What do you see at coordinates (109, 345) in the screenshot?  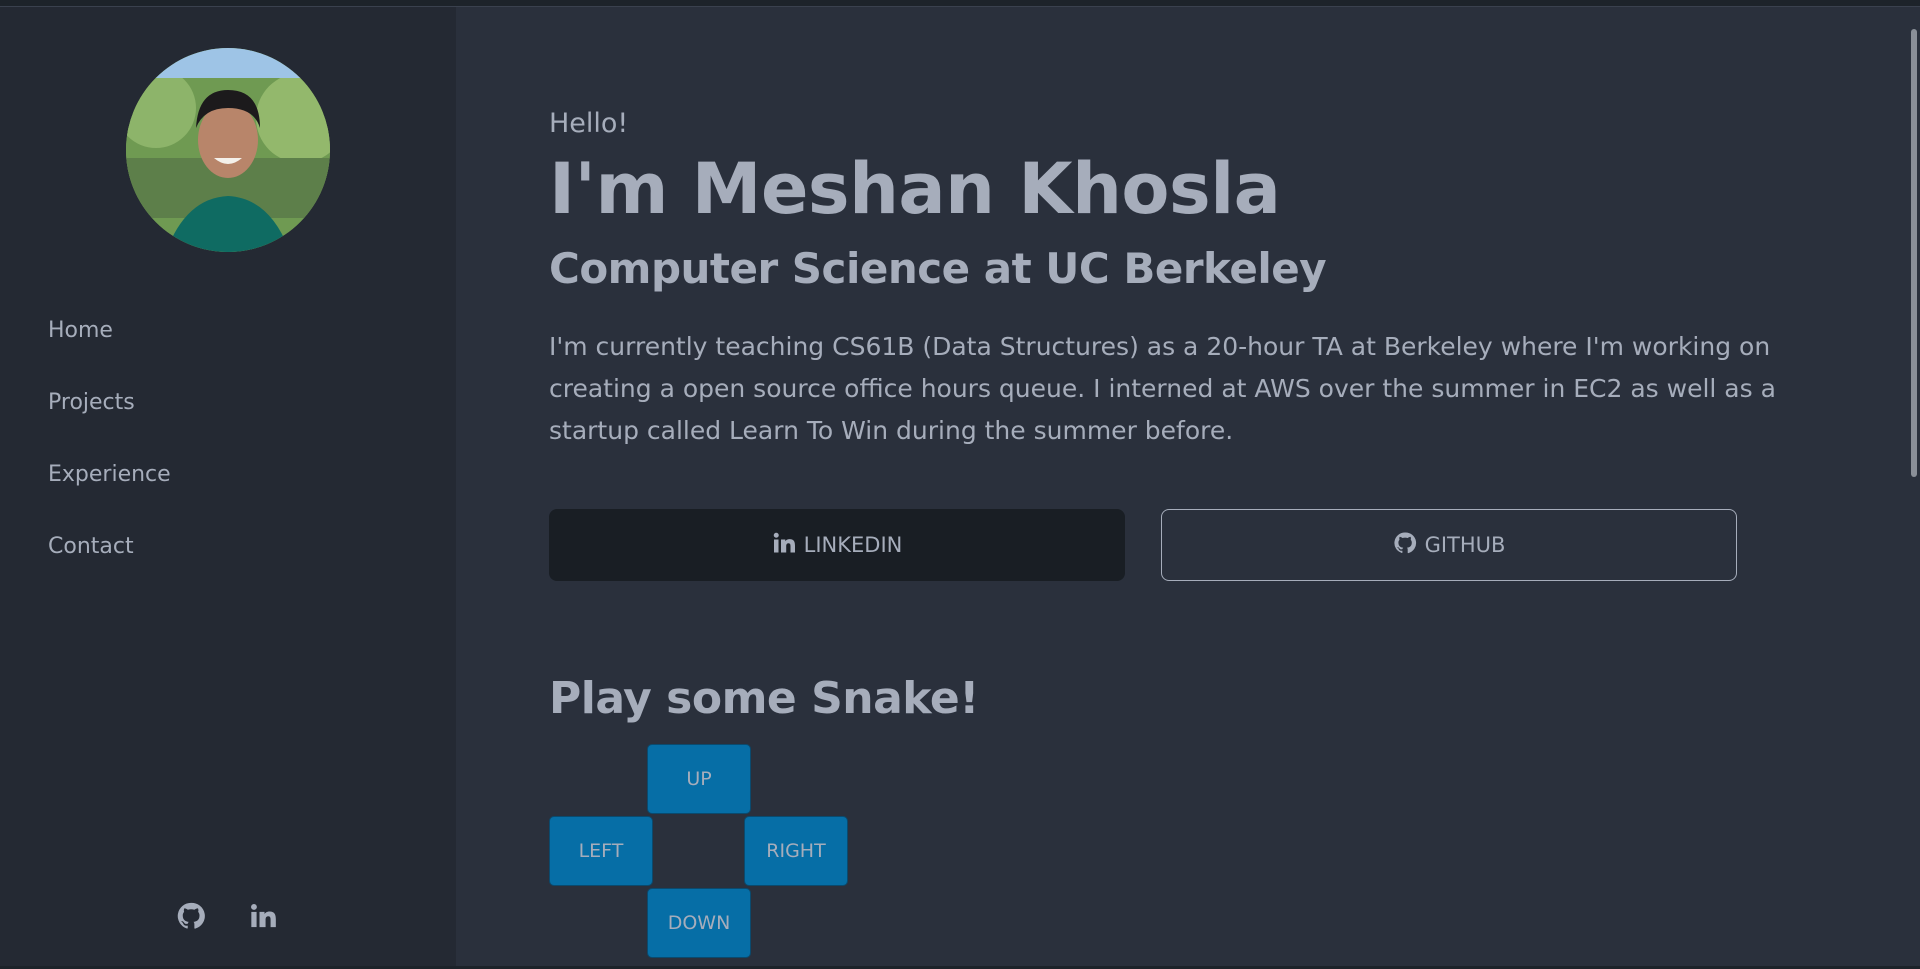 I see `nav-home: Home` at bounding box center [109, 345].